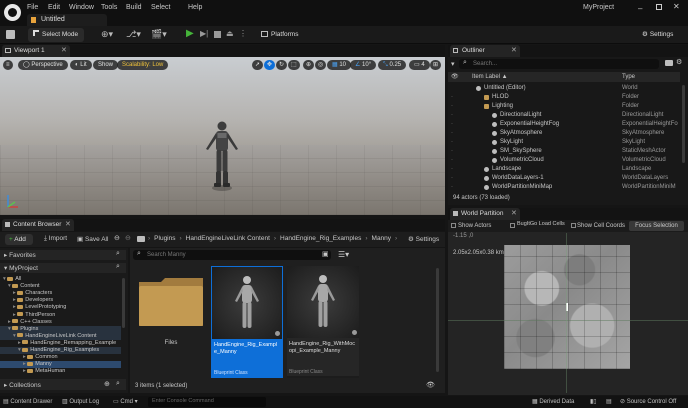 This screenshot has height=408, width=688. I want to click on show-cell-coords-checkbox, so click(573, 225).